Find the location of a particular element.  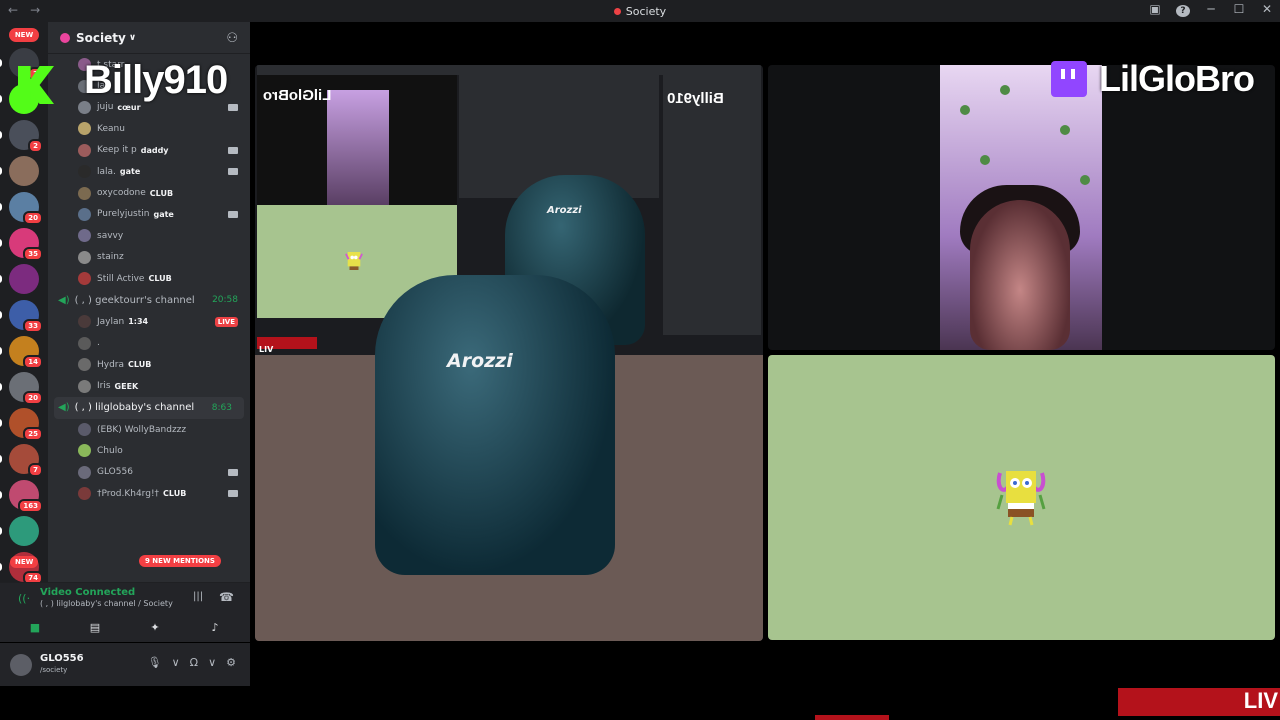

mirrored-name-left: LilGloBro is located at coordinates (297, 95).